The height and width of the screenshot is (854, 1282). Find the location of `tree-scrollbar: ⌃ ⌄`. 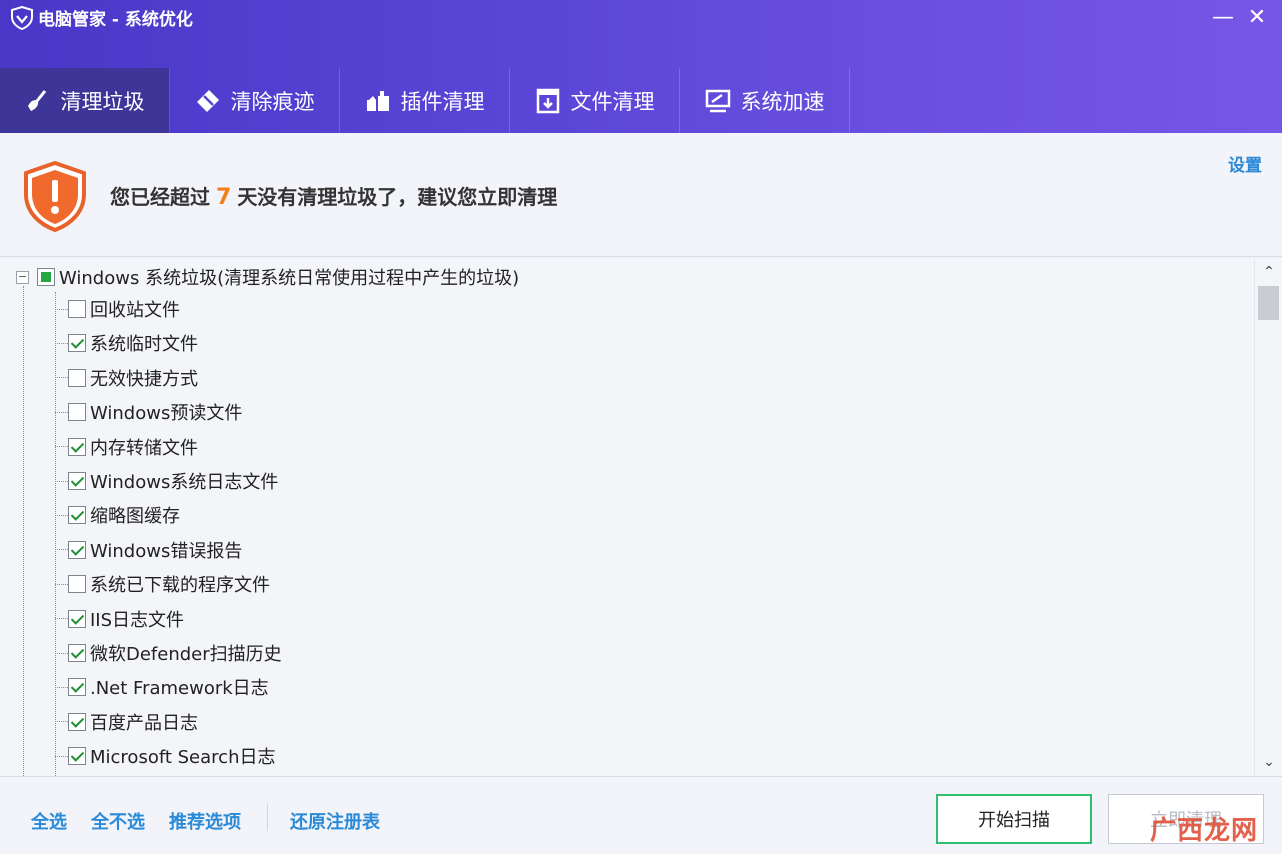

tree-scrollbar: ⌃ ⌄ is located at coordinates (1268, 517).